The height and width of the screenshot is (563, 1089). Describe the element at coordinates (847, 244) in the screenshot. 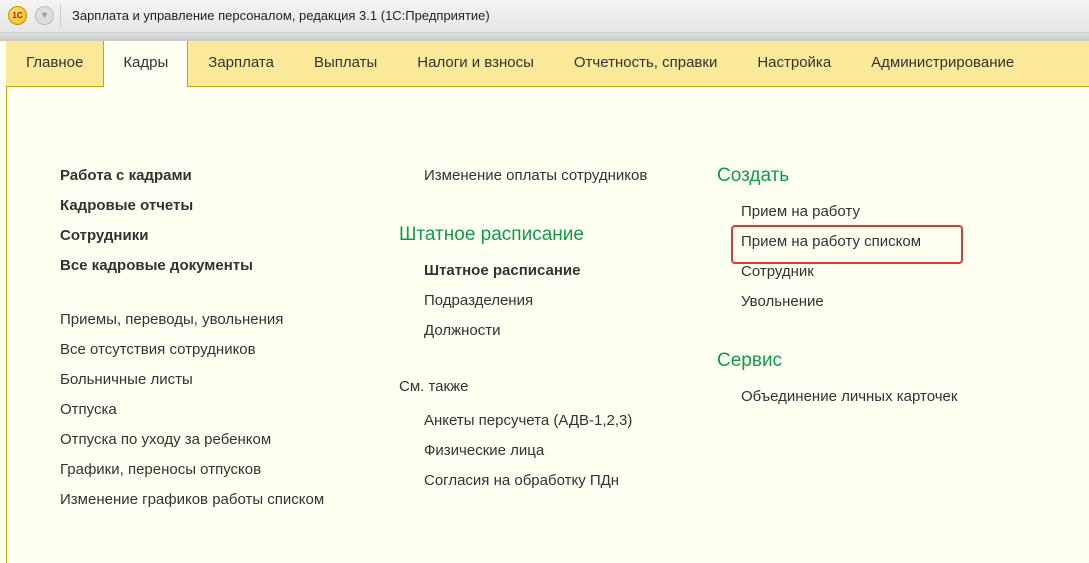

I see `highlight-box` at that location.